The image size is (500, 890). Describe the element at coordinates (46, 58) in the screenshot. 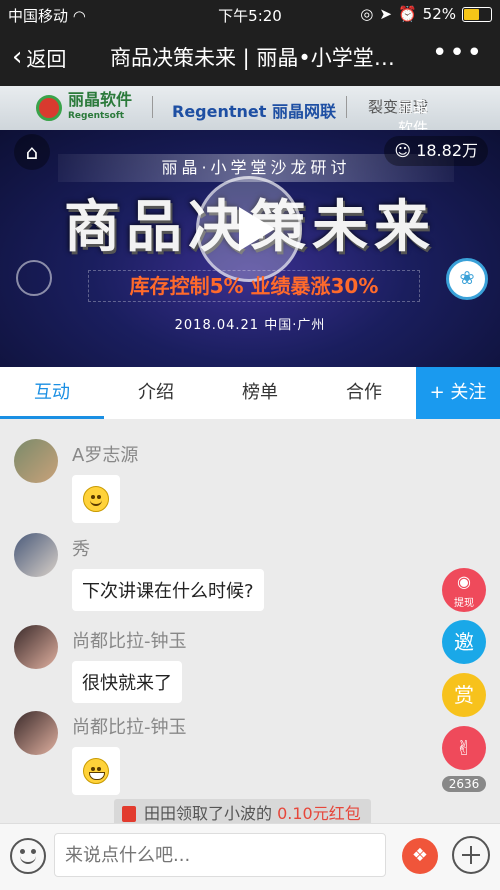

I see `back-label: 返回` at that location.